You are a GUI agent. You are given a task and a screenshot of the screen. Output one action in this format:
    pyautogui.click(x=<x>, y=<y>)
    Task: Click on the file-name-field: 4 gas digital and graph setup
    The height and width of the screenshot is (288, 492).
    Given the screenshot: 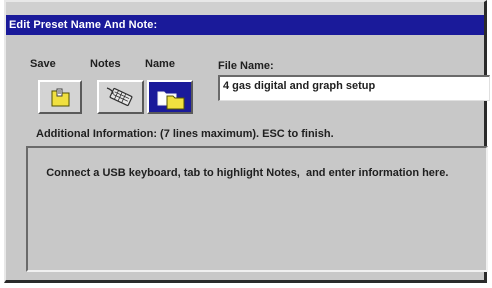 What is the action you would take?
    pyautogui.click(x=354, y=88)
    